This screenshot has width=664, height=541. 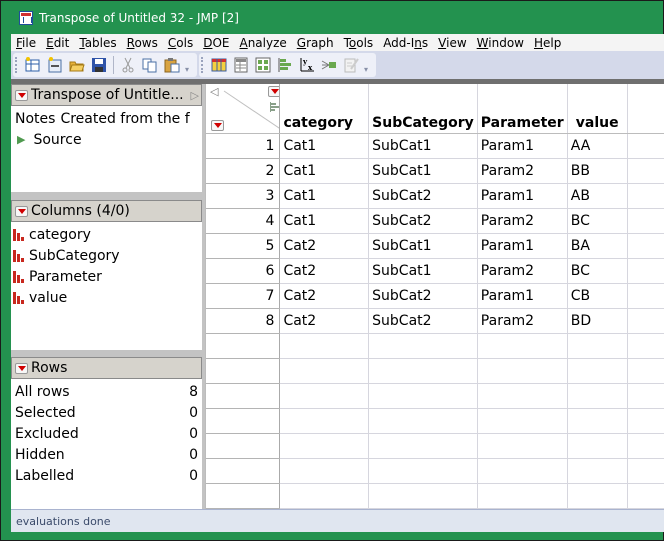 What do you see at coordinates (522, 109) in the screenshot?
I see `column-header: Parameter` at bounding box center [522, 109].